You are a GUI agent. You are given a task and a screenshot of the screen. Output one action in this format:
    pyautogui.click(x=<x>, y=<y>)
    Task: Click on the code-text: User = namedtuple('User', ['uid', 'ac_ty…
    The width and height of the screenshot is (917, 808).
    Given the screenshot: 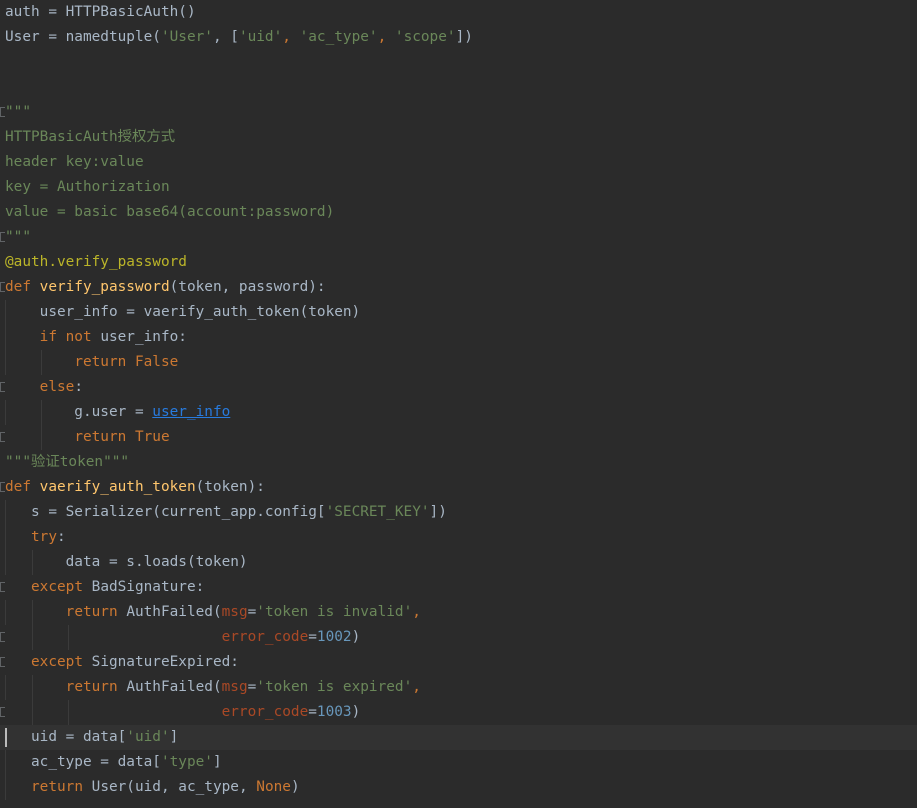 What is the action you would take?
    pyautogui.click(x=239, y=37)
    